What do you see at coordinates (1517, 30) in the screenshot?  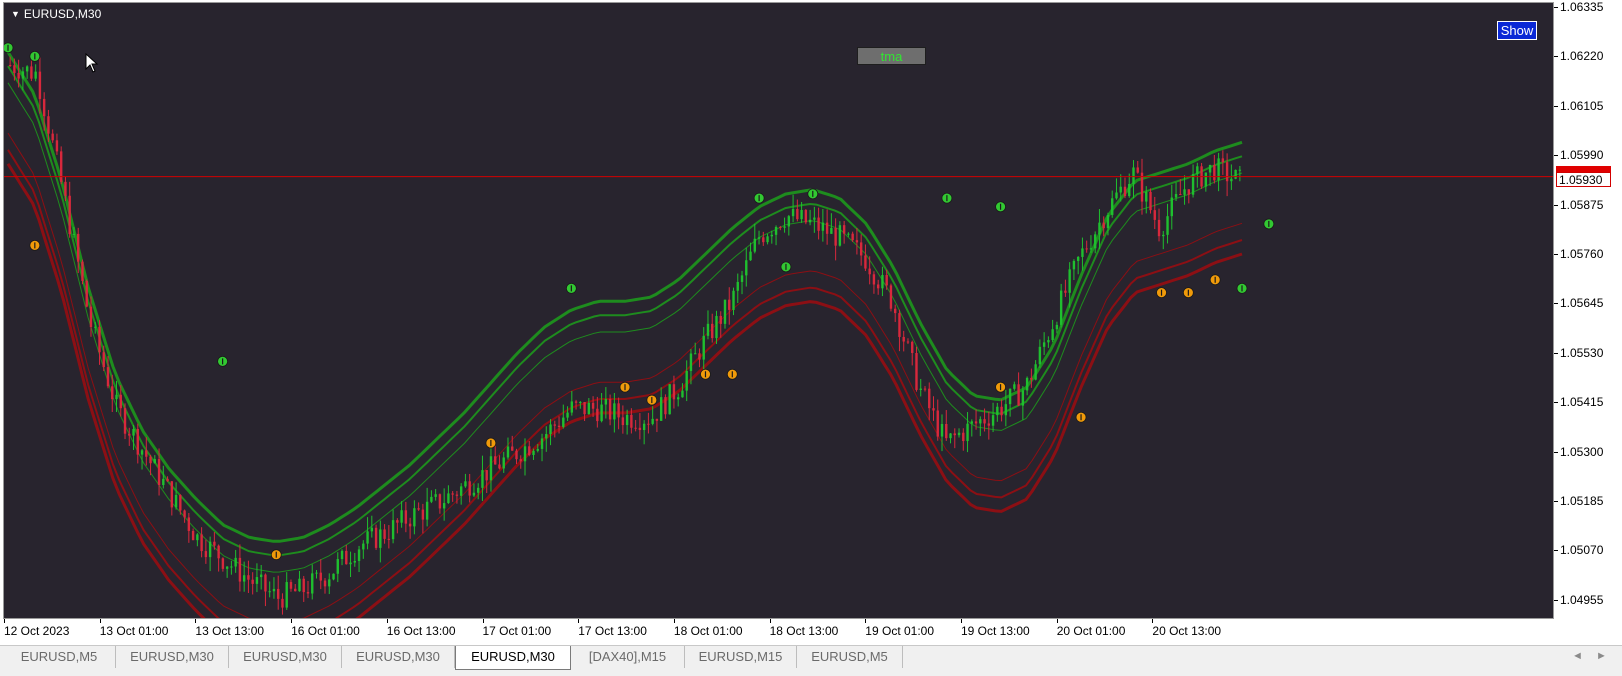 I see `show-button: Show` at bounding box center [1517, 30].